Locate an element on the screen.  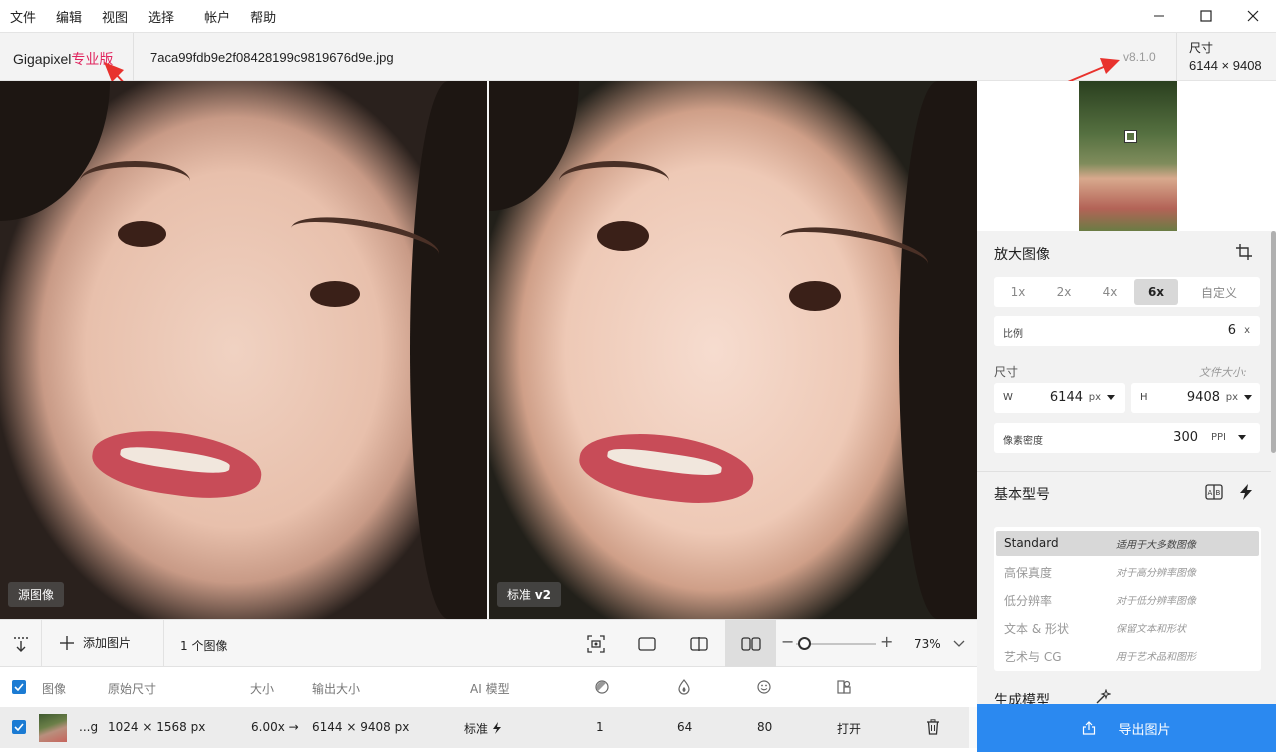
row-ai-model: 标准 is located at coordinates (483, 728).